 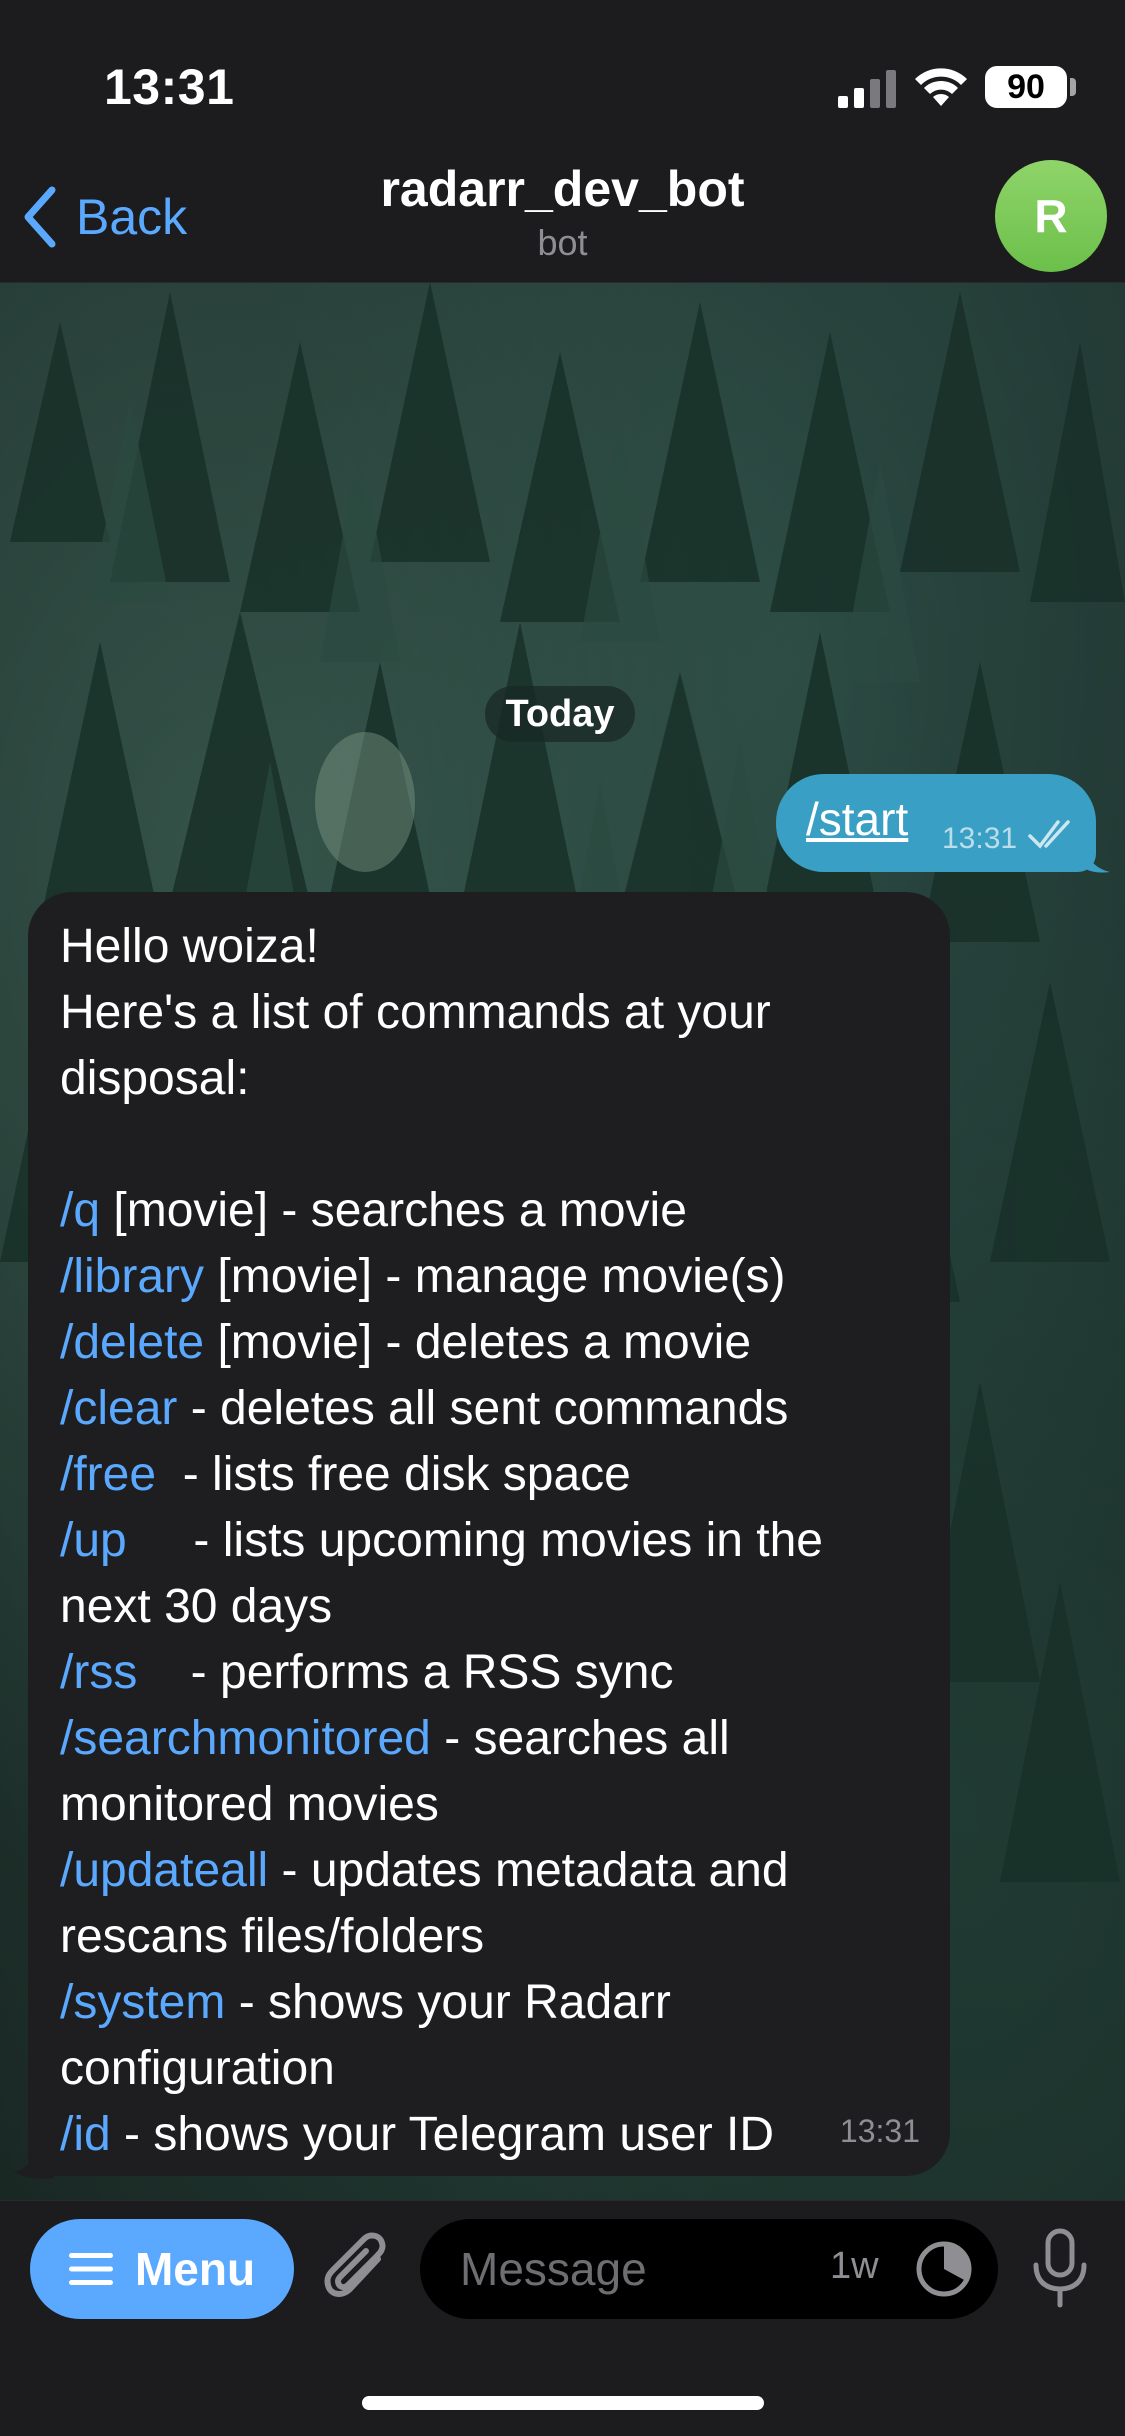 What do you see at coordinates (495, 1276) in the screenshot?
I see `command-description: [movie] - manage movie(s)` at bounding box center [495, 1276].